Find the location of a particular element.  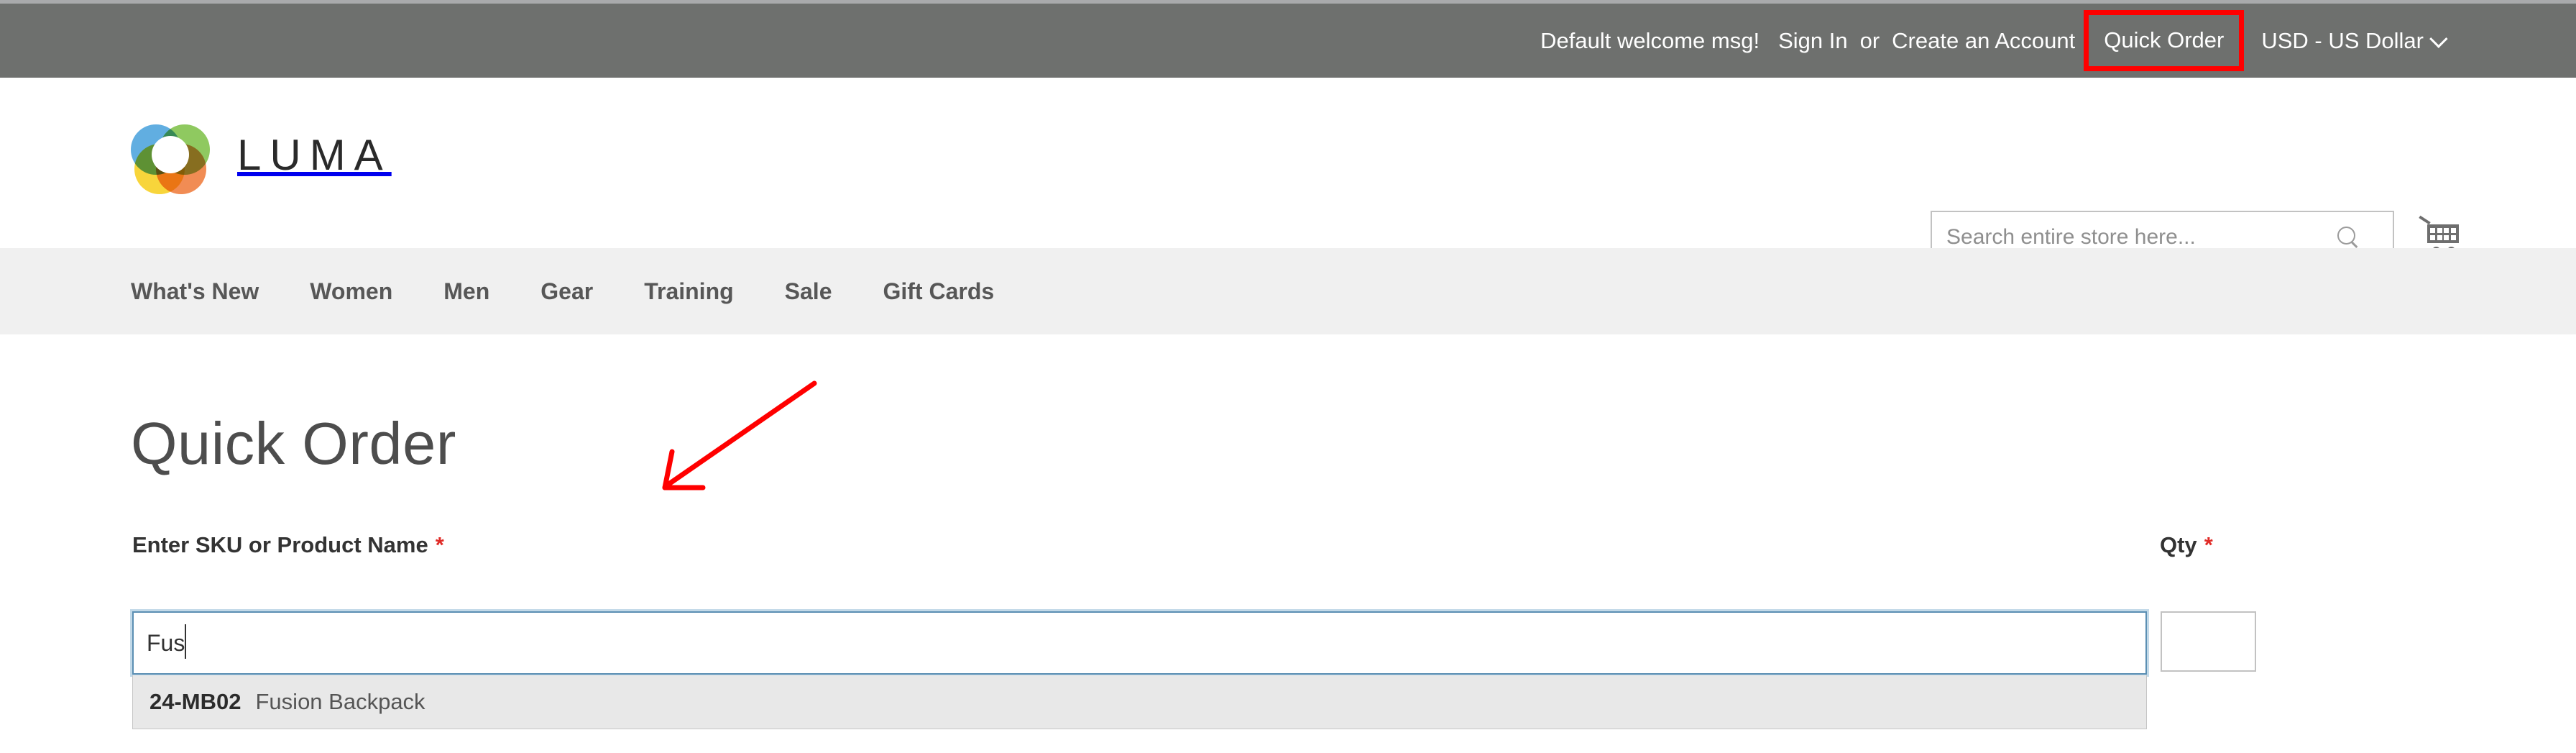

currency-switcher: USD - US Dollar is located at coordinates (2354, 40).